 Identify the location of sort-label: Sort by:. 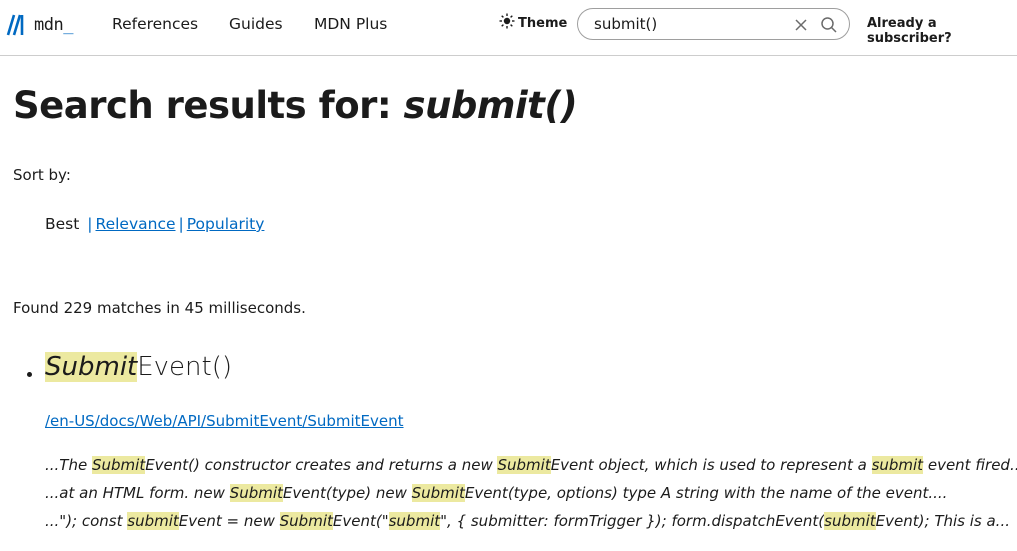
(42, 175).